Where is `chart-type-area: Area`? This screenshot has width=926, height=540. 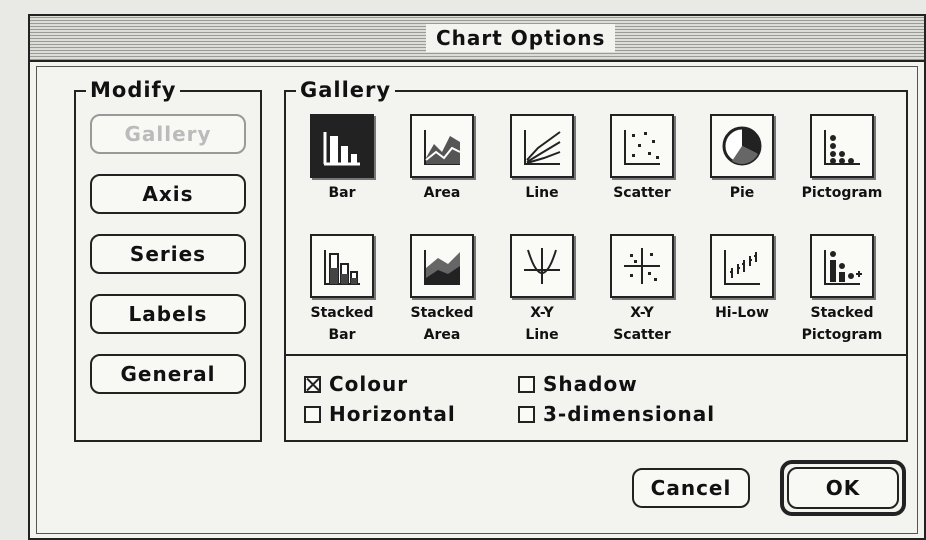 chart-type-area: Area is located at coordinates (442, 159).